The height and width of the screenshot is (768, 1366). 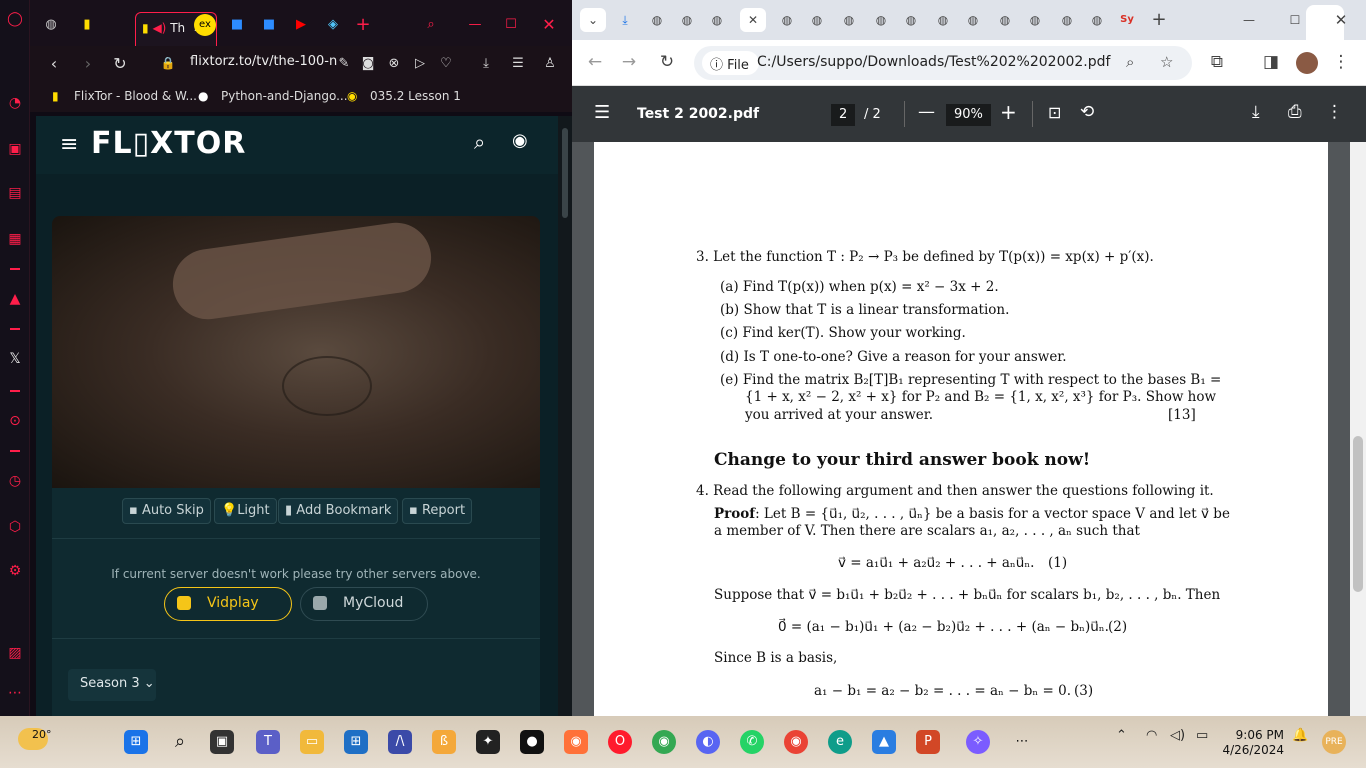 What do you see at coordinates (180, 742) in the screenshot?
I see `search-icon: ⌕` at bounding box center [180, 742].